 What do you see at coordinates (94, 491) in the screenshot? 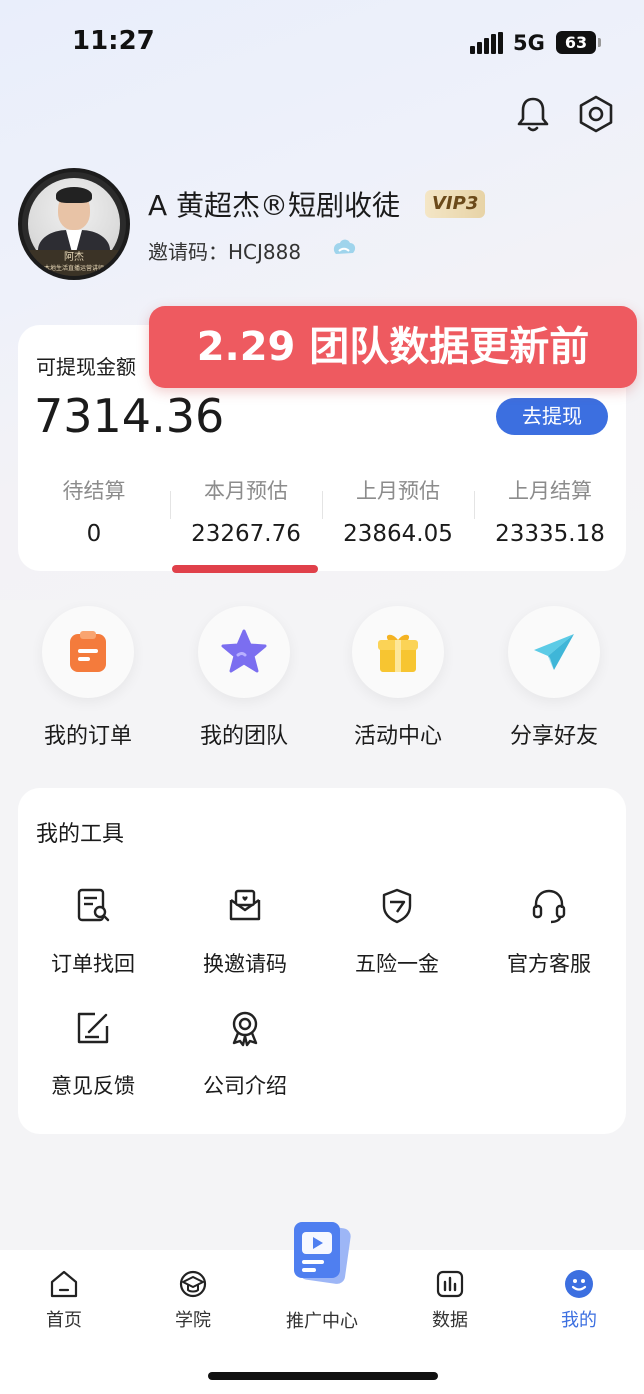
I see `stat-label: 待结算` at bounding box center [94, 491].